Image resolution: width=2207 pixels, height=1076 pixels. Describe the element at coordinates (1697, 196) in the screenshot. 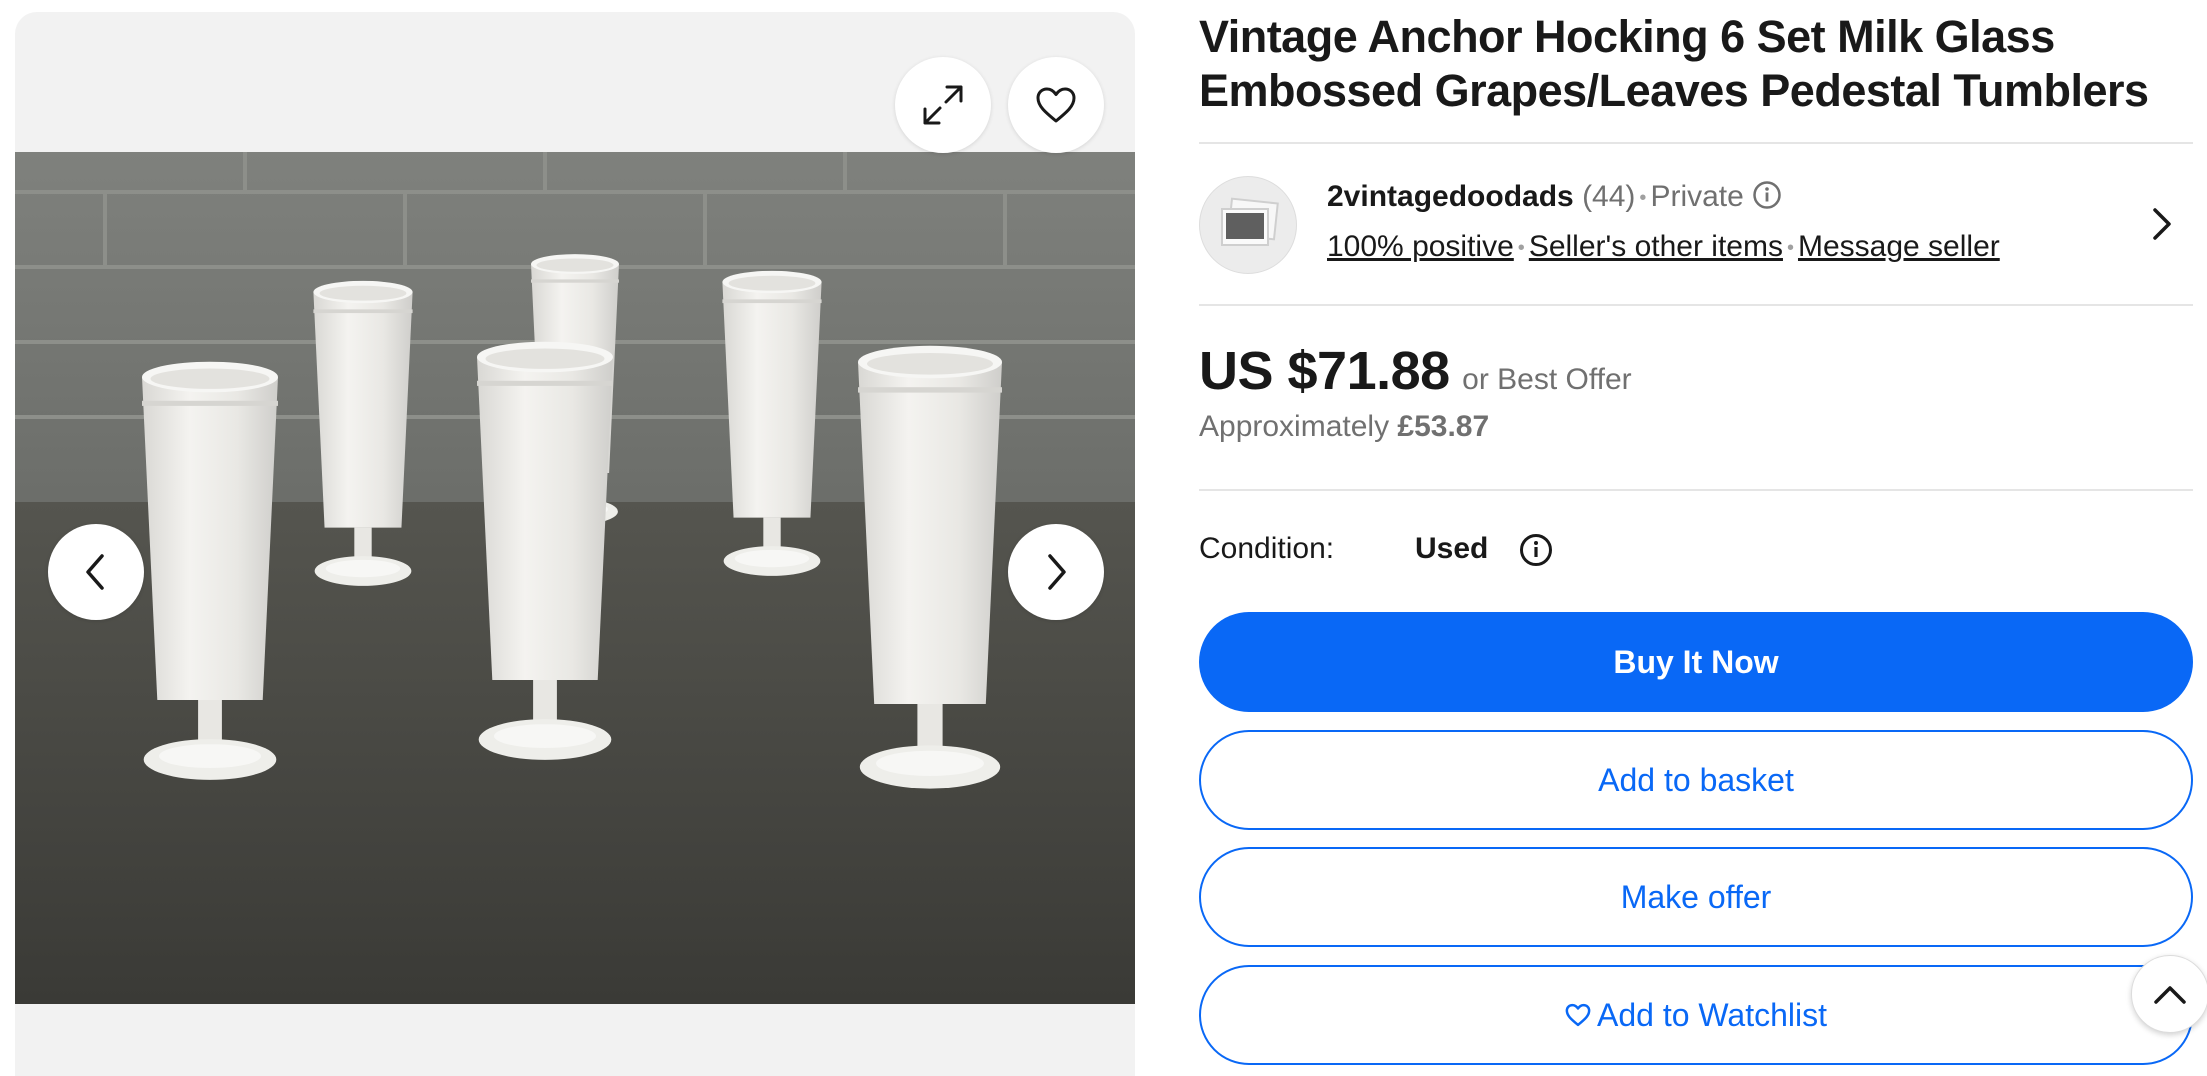

I see `seller-type: Private` at that location.